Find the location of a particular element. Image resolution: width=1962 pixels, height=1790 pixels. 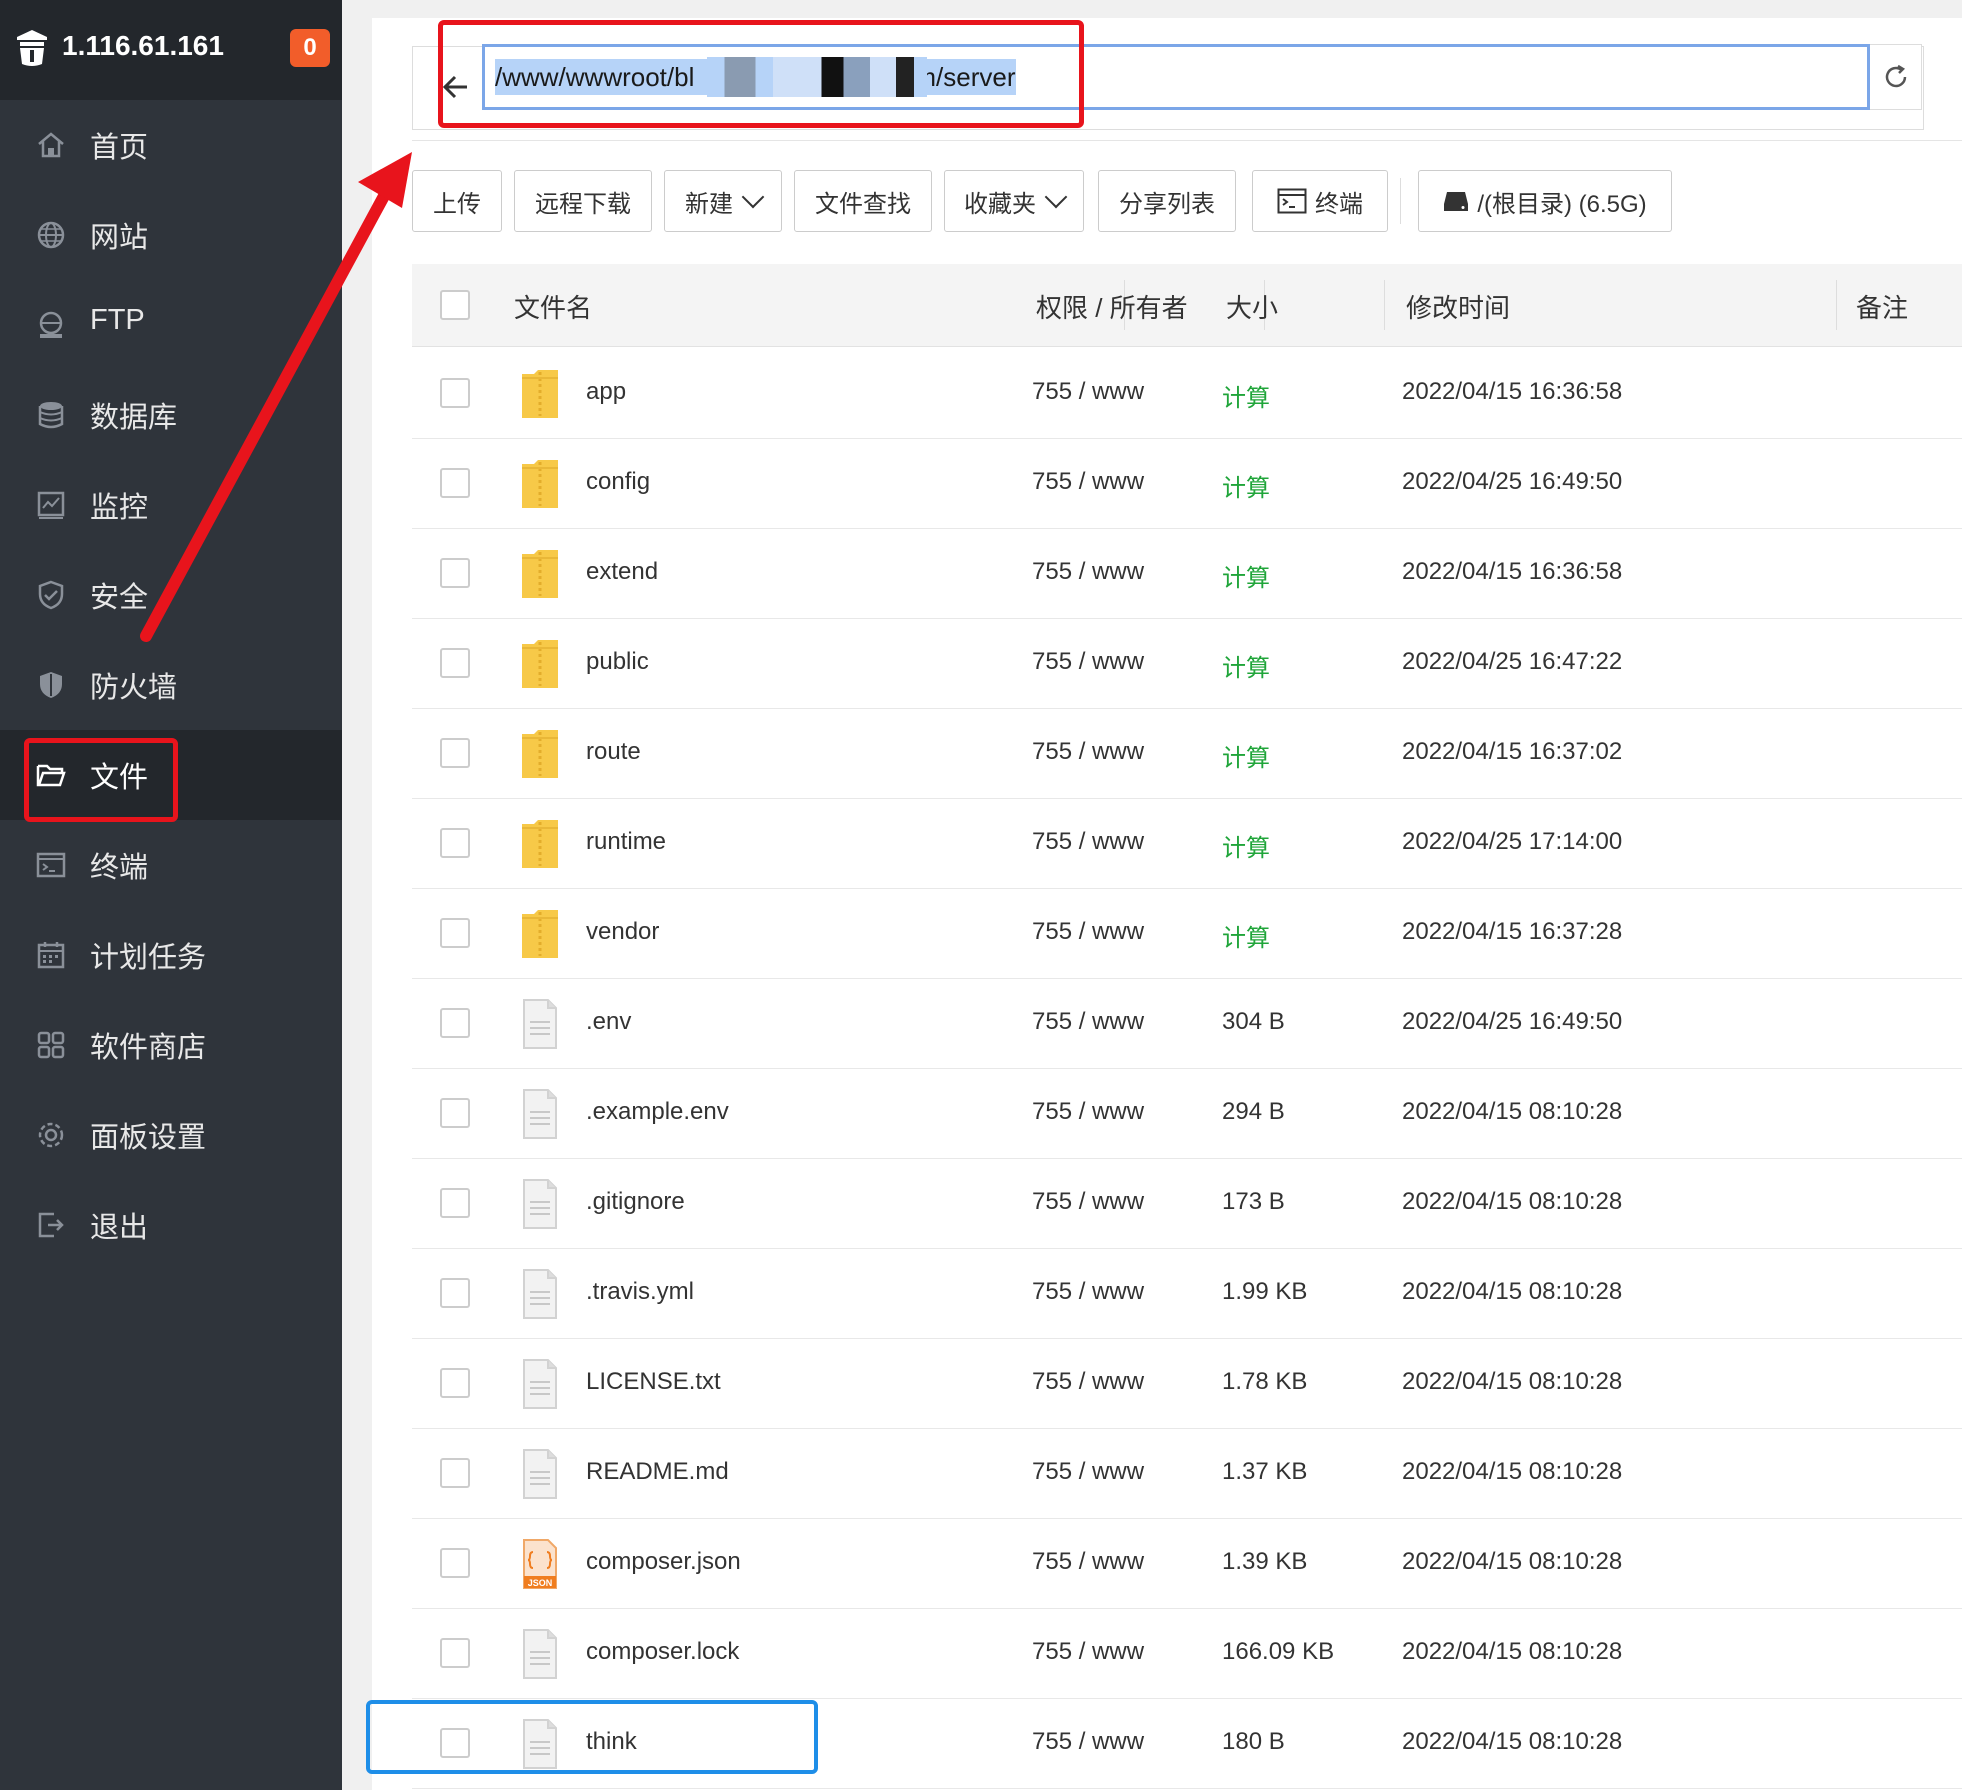

file-name: vendor is located at coordinates (622, 932).